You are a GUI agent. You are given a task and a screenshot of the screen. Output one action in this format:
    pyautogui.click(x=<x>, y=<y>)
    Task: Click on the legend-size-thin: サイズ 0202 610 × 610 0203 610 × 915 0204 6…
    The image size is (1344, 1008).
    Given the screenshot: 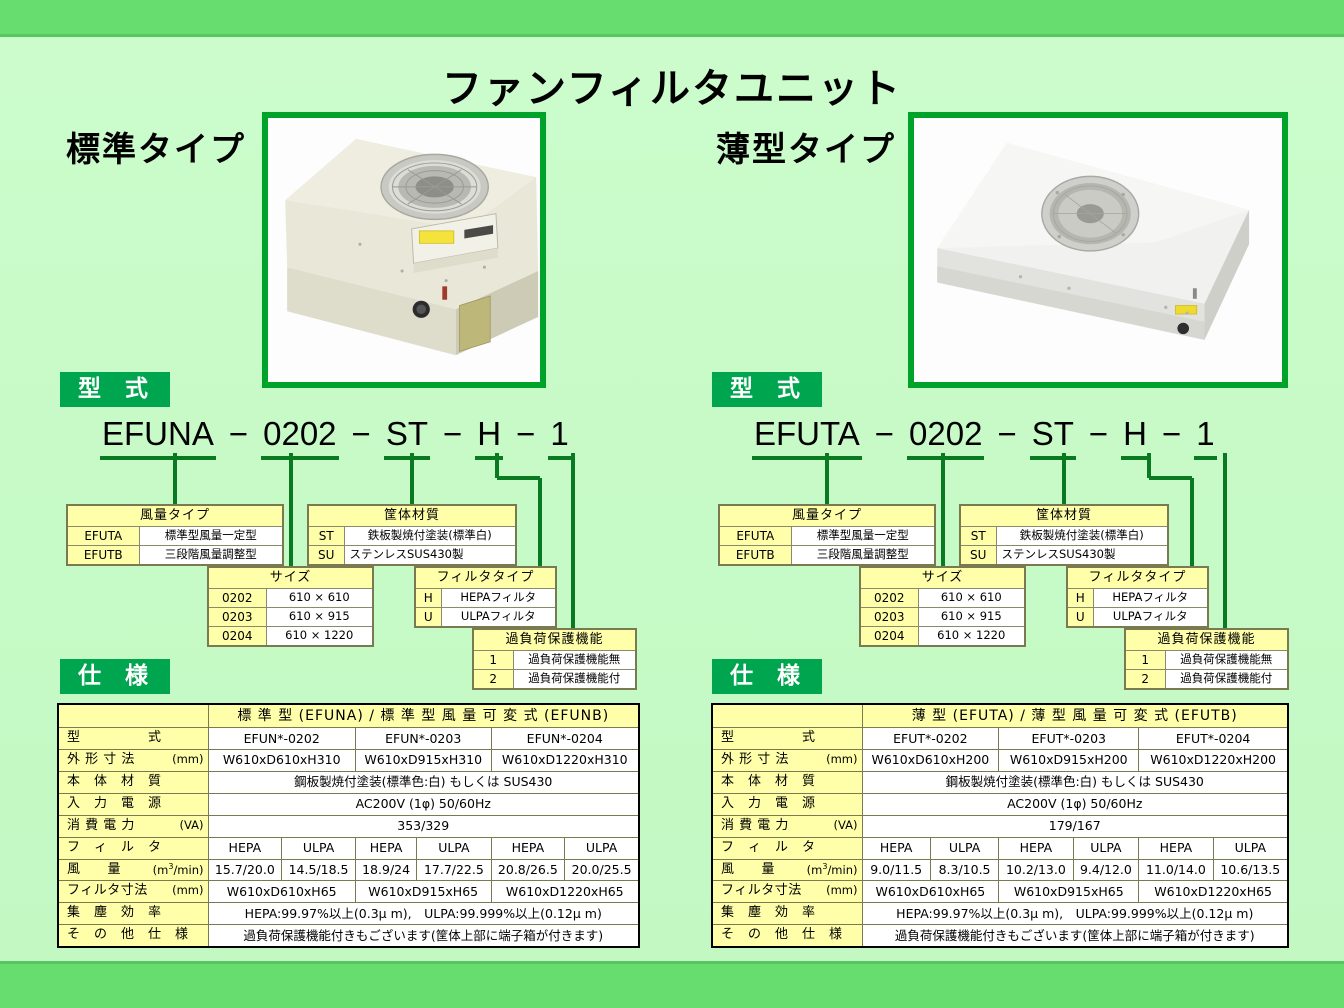 What is the action you would take?
    pyautogui.click(x=942, y=607)
    